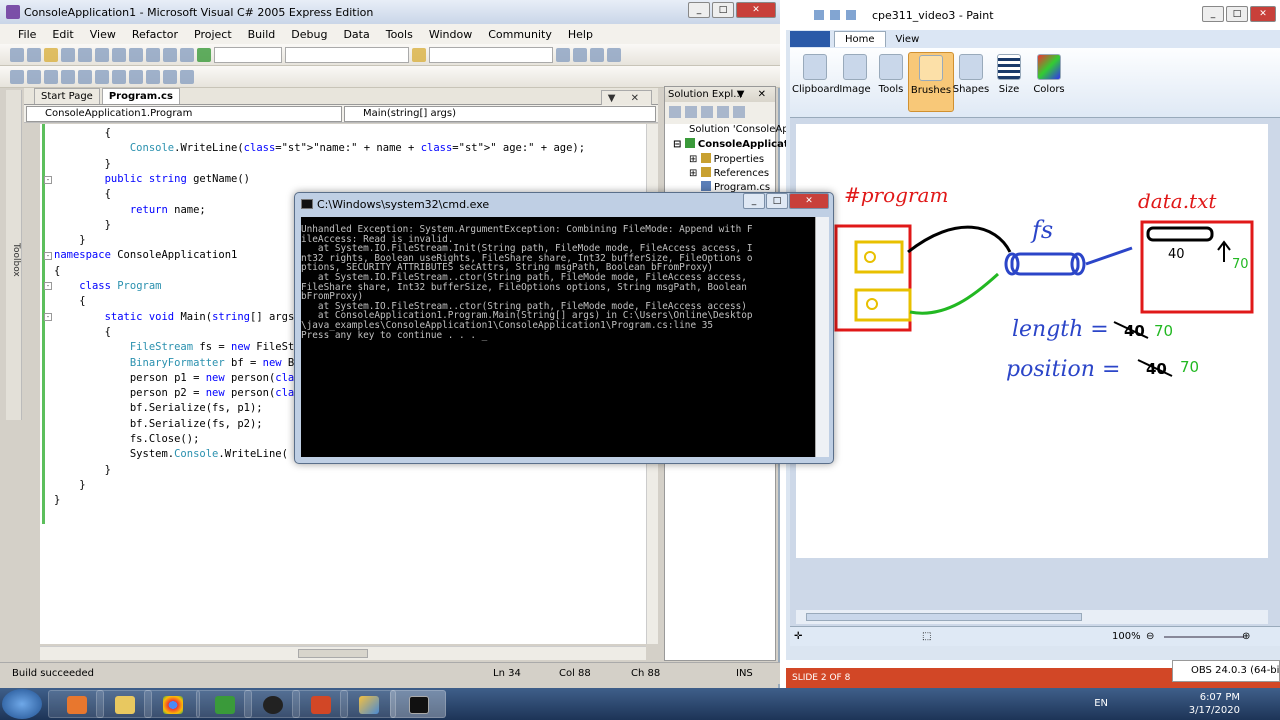 The width and height of the screenshot is (1280, 720). What do you see at coordinates (500, 114) in the screenshot?
I see `member-dropdown: Main(string[] args)` at bounding box center [500, 114].